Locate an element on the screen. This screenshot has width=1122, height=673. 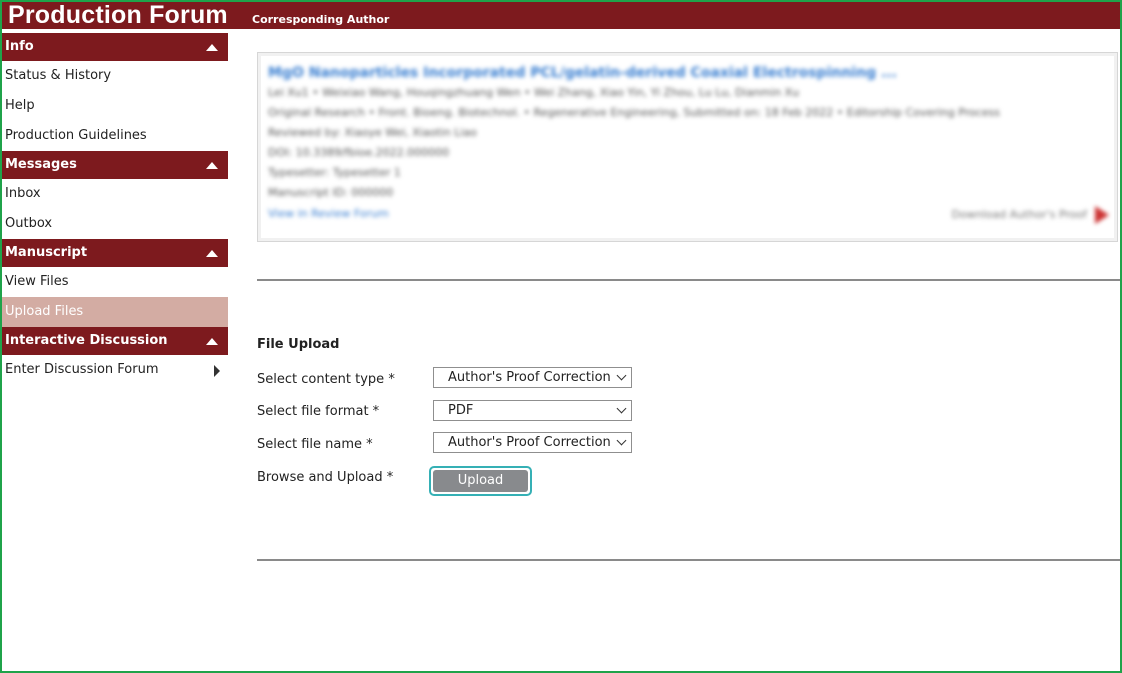
sidebar-item-help: Help is located at coordinates (115, 106).